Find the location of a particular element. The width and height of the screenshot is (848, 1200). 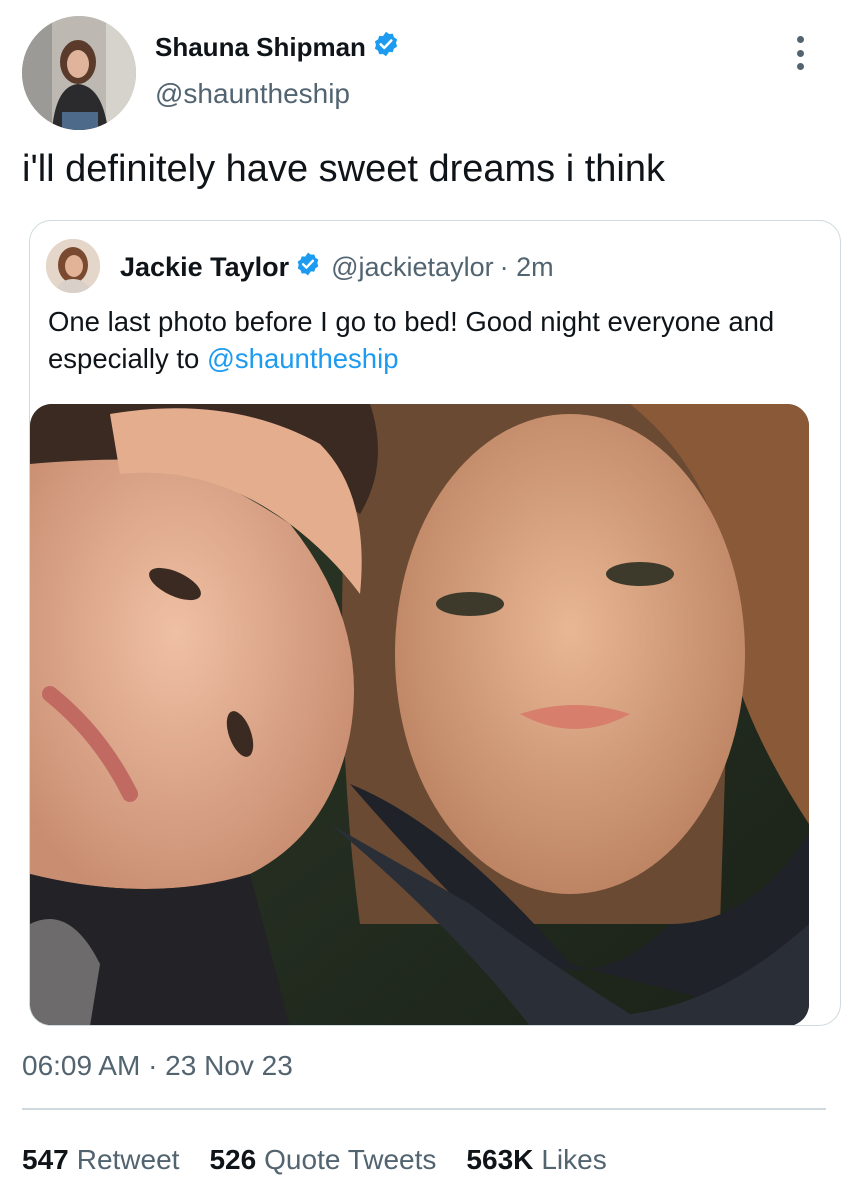

author-name-text: Shauna Shipman is located at coordinates (260, 47).